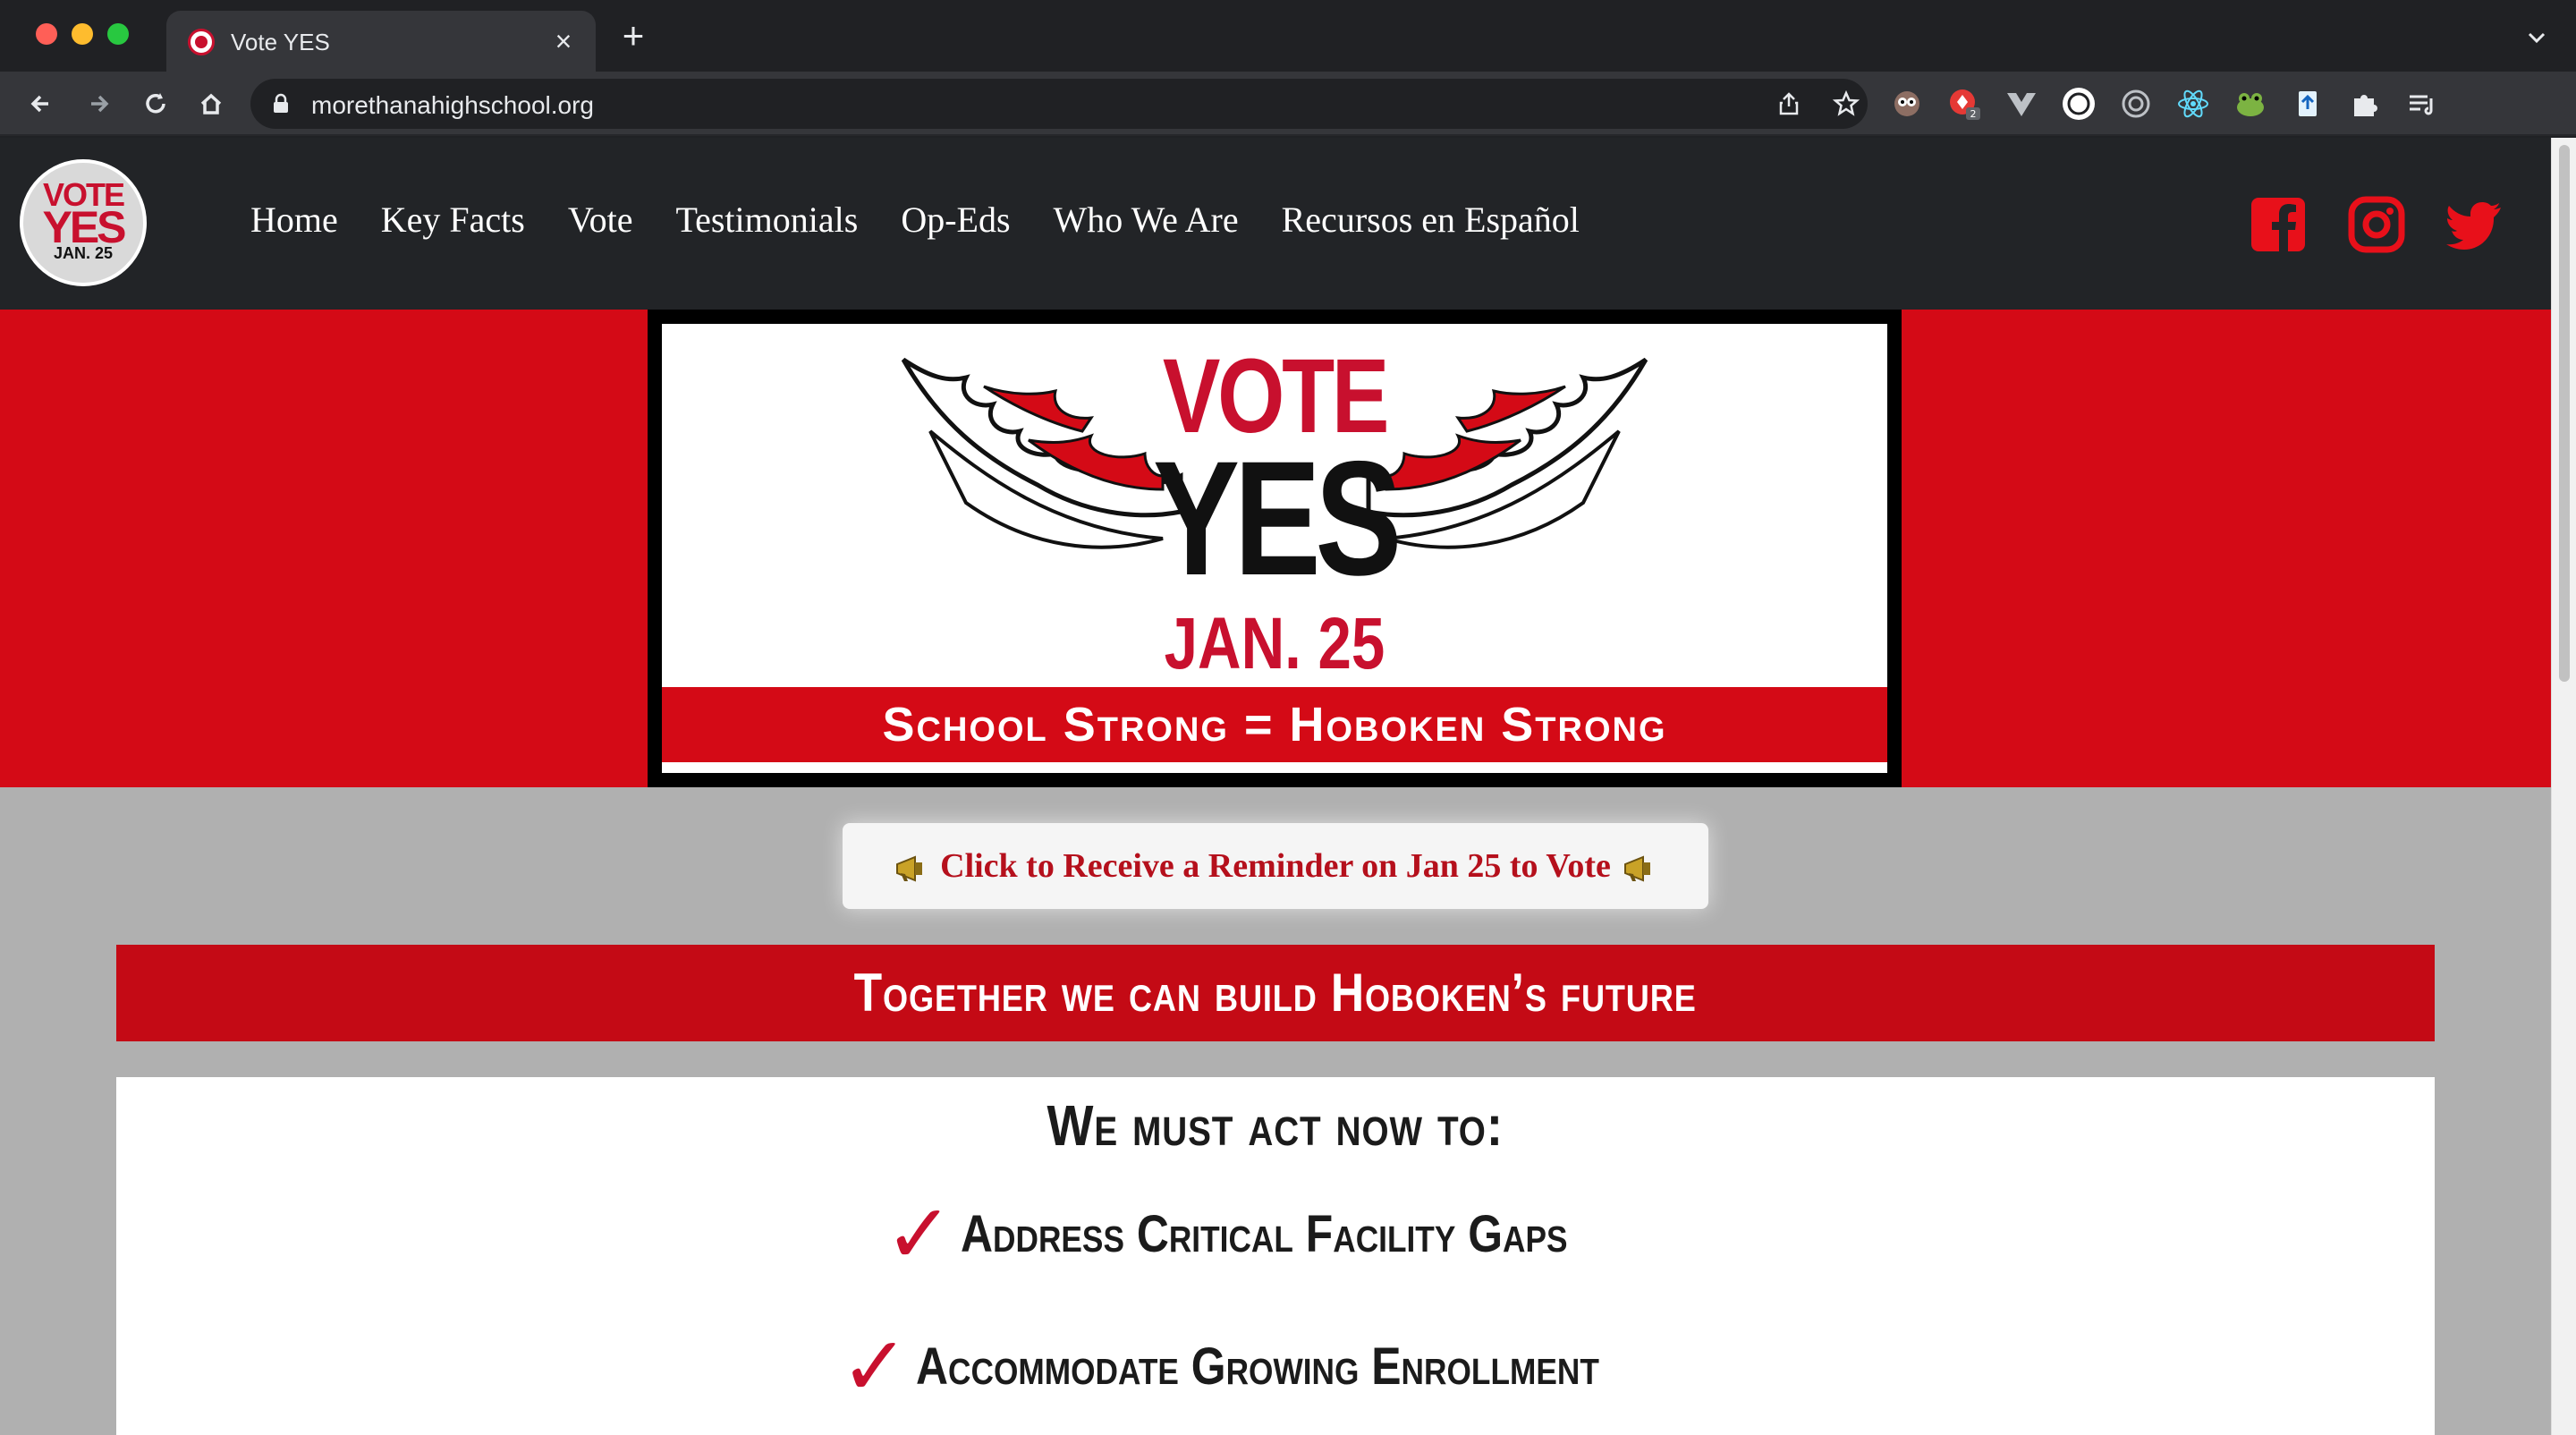  What do you see at coordinates (2250, 104) in the screenshot?
I see `extension-frog-icon` at bounding box center [2250, 104].